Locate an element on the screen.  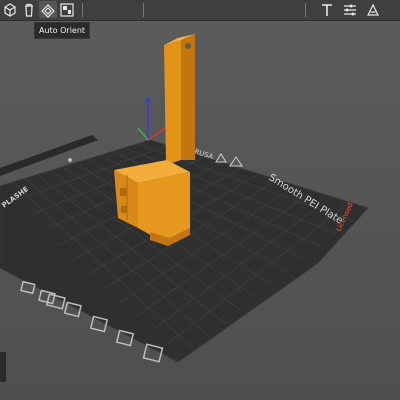
variable-layer-height-icon is located at coordinates (350, 9).